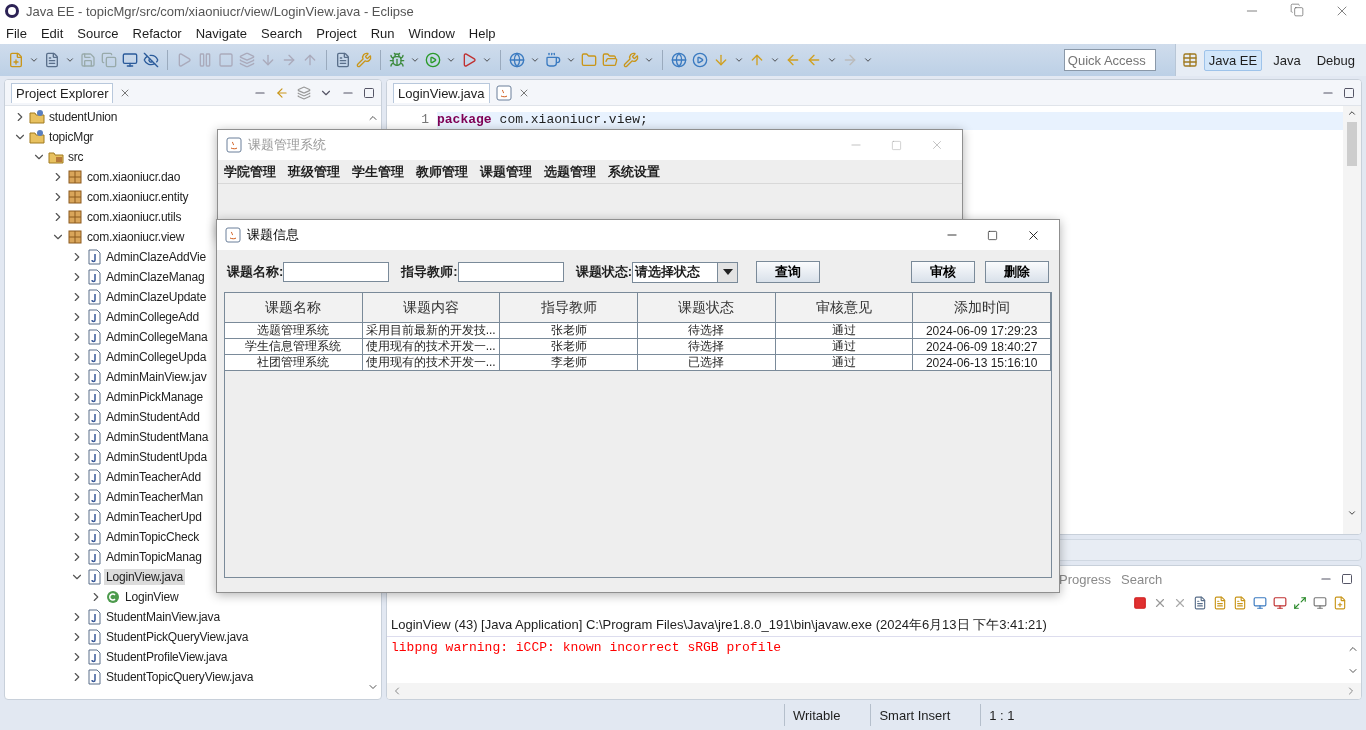  What do you see at coordinates (98, 33) in the screenshot?
I see `menu-item: Source` at bounding box center [98, 33].